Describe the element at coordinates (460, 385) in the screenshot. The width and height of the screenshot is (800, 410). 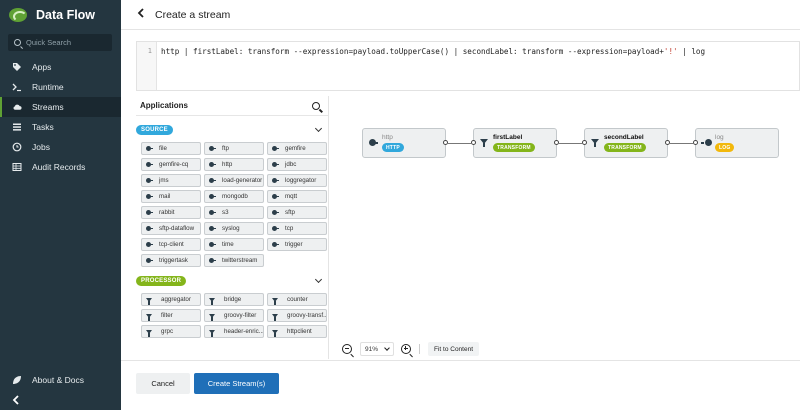
I see `footer: Cancel Create Stream(s)` at that location.